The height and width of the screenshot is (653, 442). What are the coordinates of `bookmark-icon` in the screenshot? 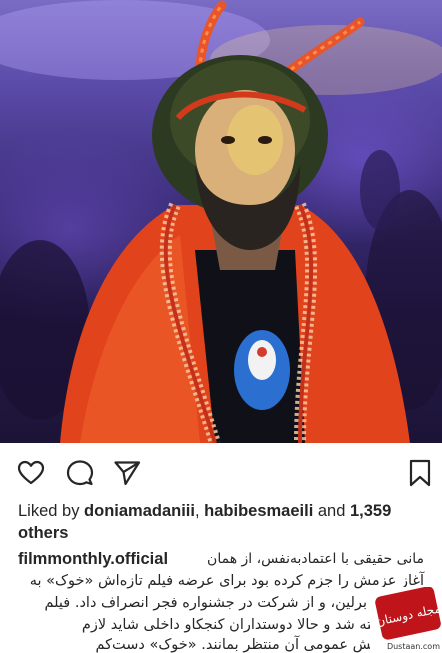 It's located at (420, 473).